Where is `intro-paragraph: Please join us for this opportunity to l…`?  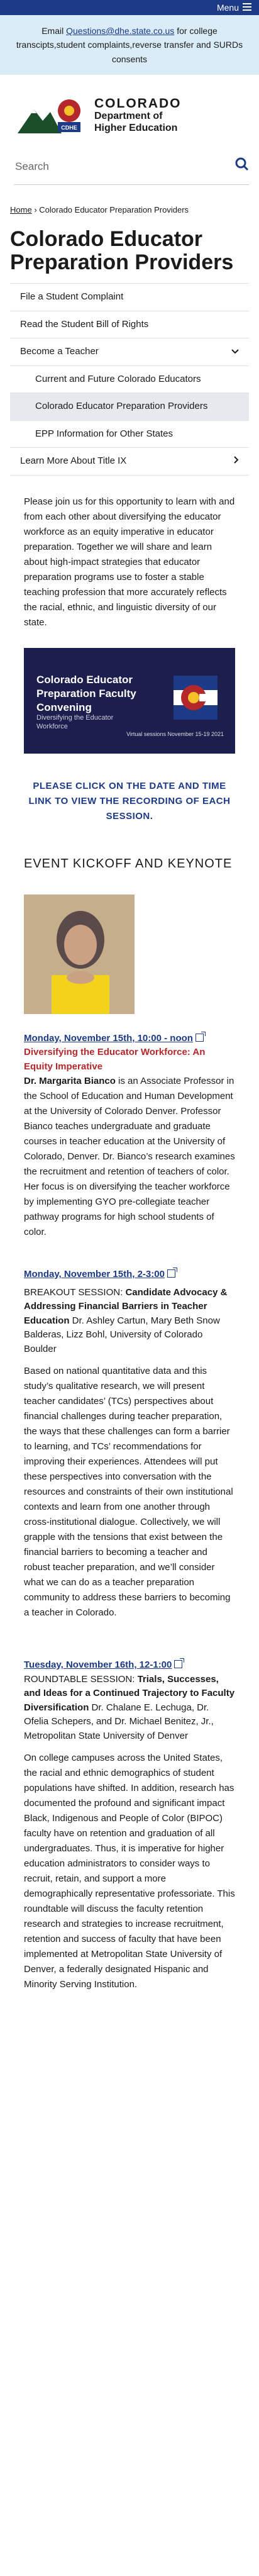 intro-paragraph: Please join us for this opportunity to l… is located at coordinates (129, 562).